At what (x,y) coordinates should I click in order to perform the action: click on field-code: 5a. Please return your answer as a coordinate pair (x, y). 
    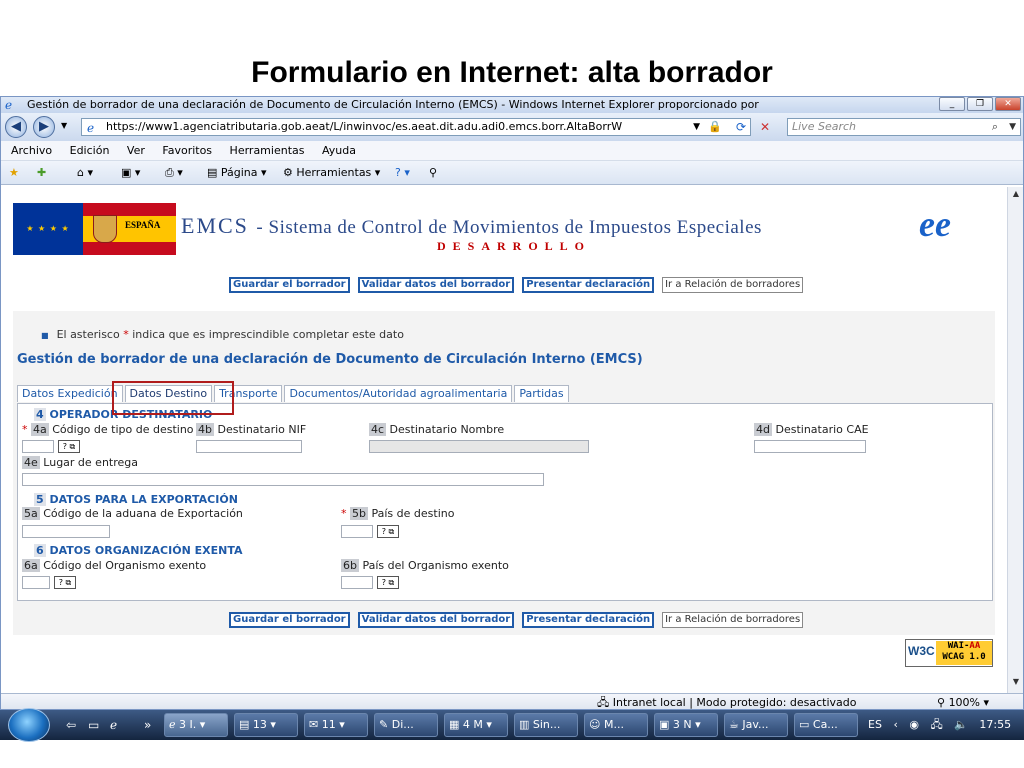
    Looking at the image, I should click on (31, 513).